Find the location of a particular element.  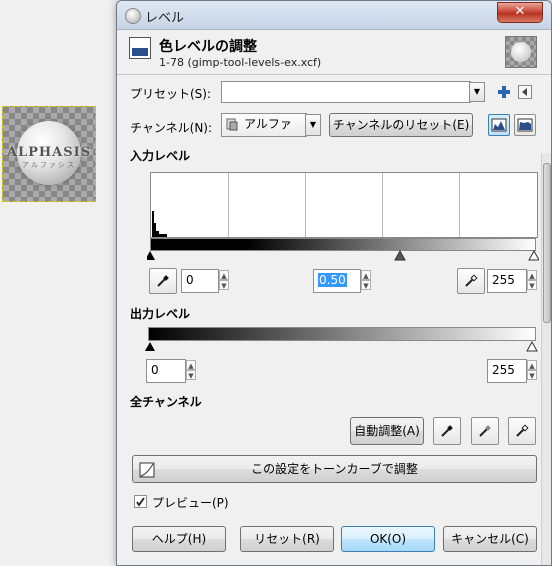

alpha-channel-icon is located at coordinates (232, 124).